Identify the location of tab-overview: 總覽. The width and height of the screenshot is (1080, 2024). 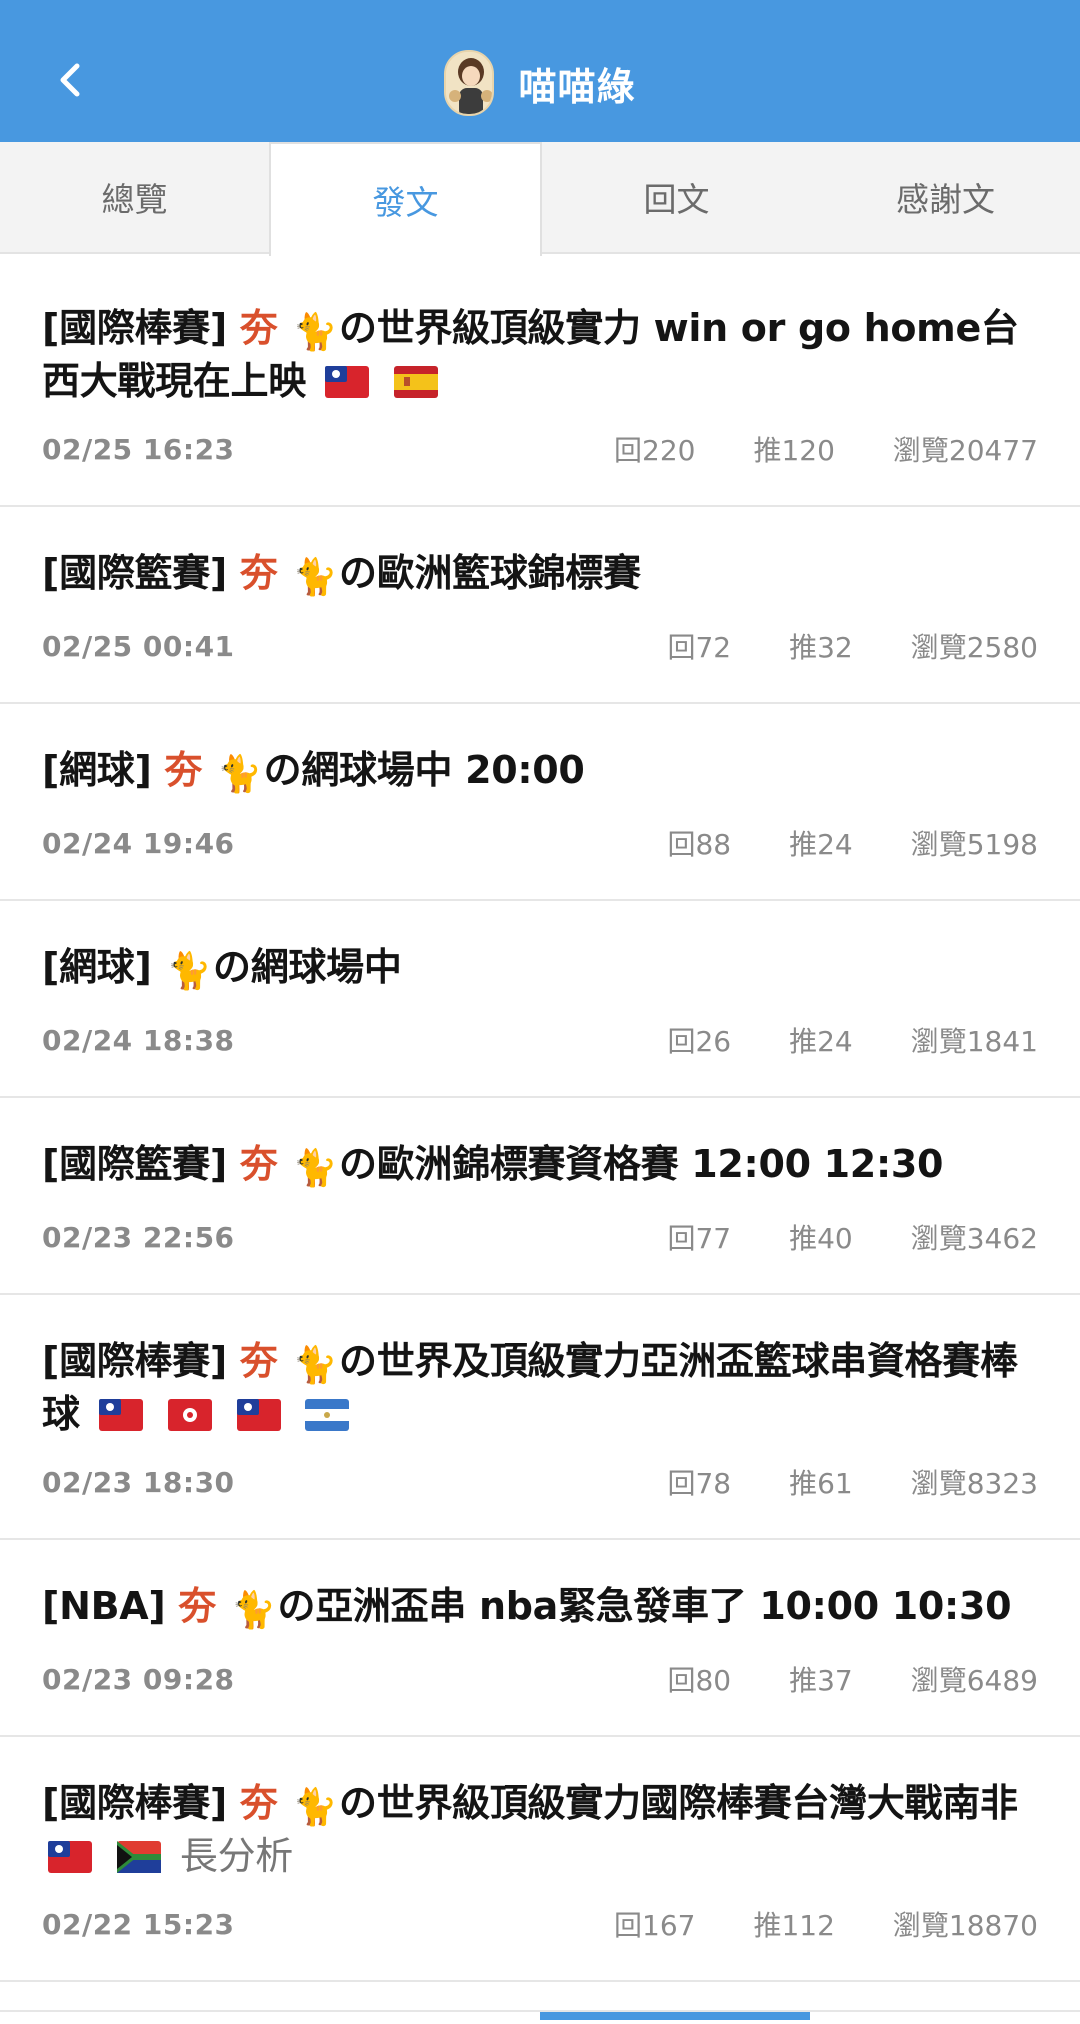
(134, 197).